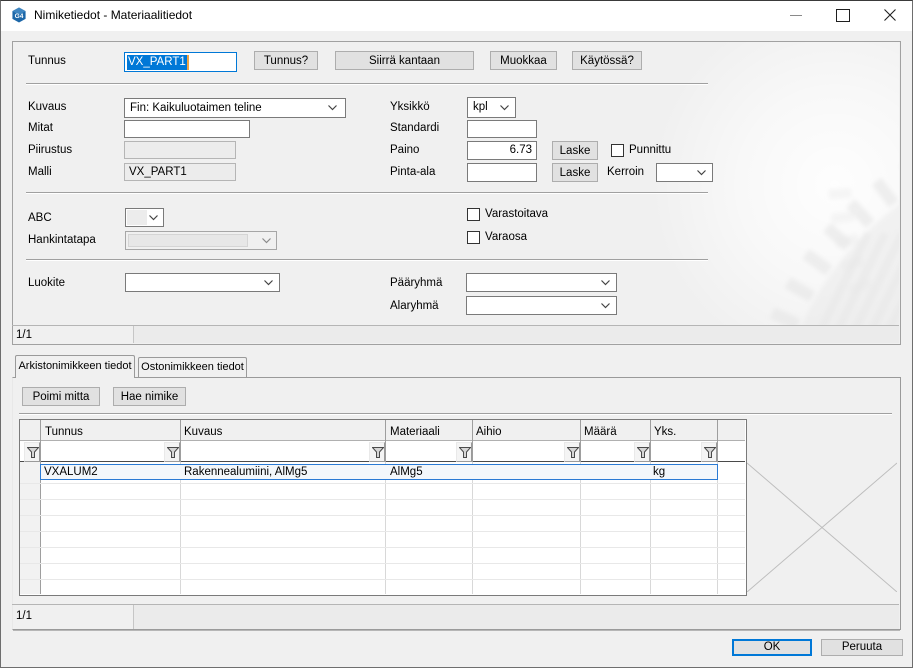  Describe the element at coordinates (19, 16) in the screenshot. I see `svg-text: G4` at that location.